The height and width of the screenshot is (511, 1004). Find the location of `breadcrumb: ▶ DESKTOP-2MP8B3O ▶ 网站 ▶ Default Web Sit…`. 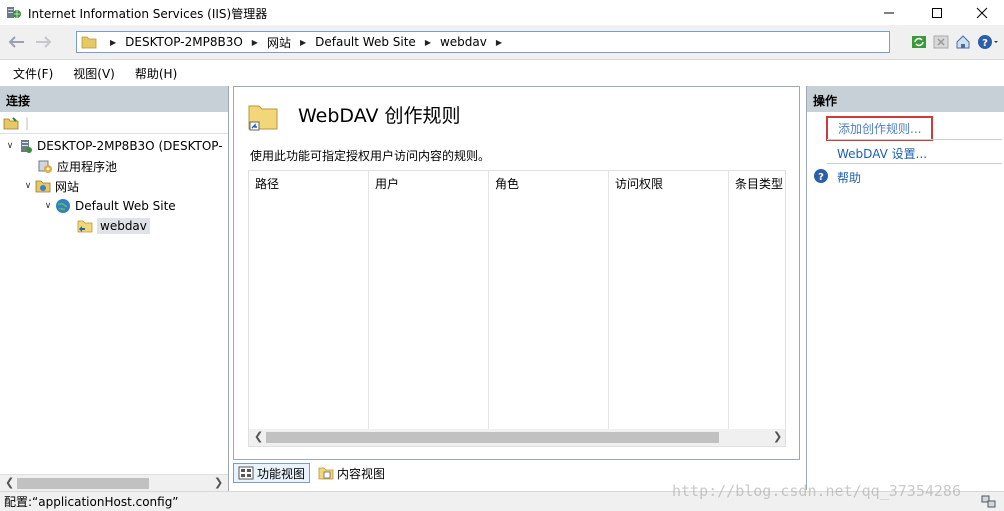

breadcrumb: ▶ DESKTOP-2MP8B3O ▶ 网站 ▶ Default Web Sit… is located at coordinates (306, 42).